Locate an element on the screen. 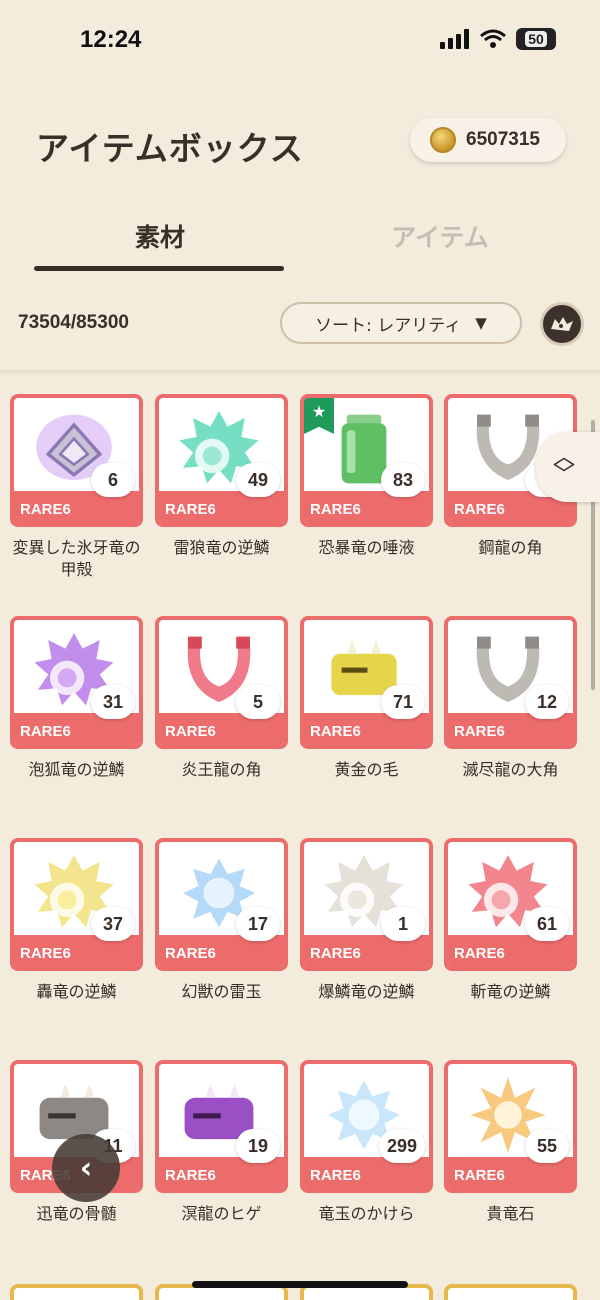 This screenshot has height=1300, width=600. item-card: RARE6 37 轟竜の逆鱗 is located at coordinates (76, 920).